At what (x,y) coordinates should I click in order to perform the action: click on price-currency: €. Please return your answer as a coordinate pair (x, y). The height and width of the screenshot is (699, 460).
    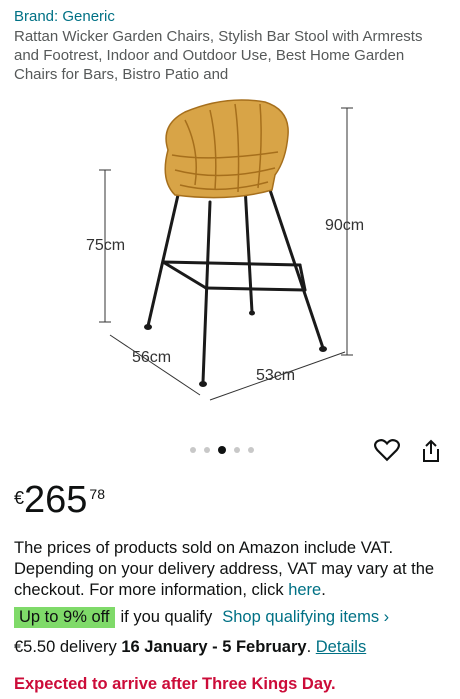
    Looking at the image, I should click on (19, 498).